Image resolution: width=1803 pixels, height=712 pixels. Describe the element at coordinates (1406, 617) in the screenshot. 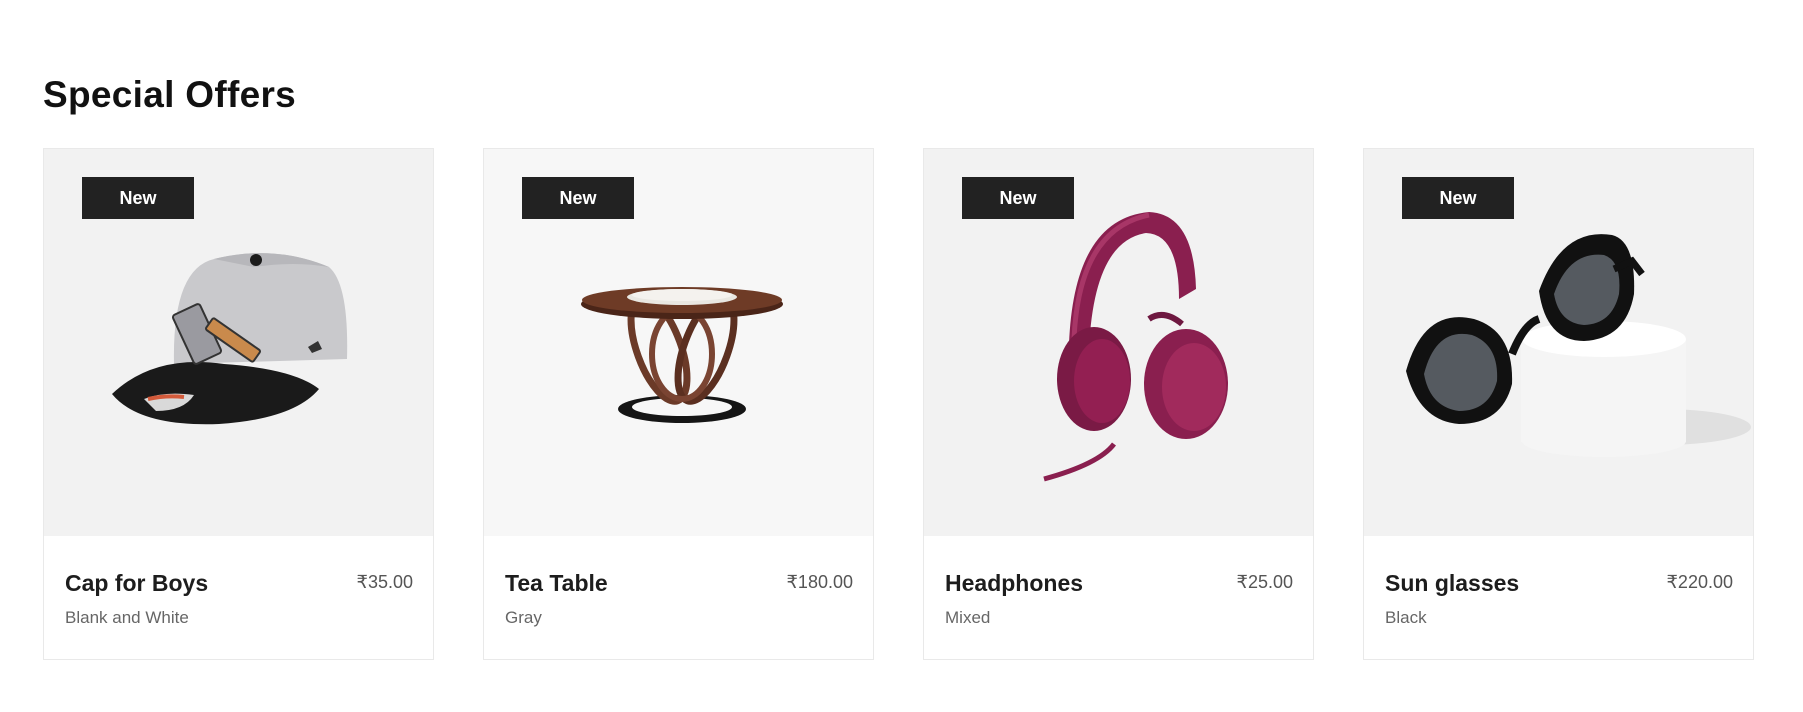

I see `product-variant: Black` at that location.